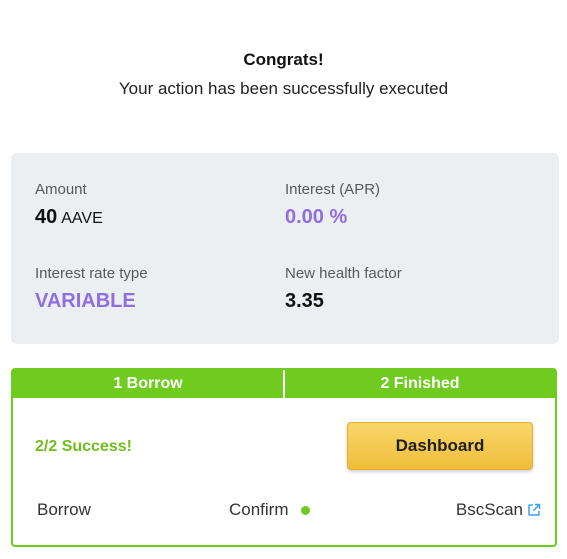 Image resolution: width=567 pixels, height=559 pixels. What do you see at coordinates (46, 217) in the screenshot?
I see `amount-number: 40` at bounding box center [46, 217].